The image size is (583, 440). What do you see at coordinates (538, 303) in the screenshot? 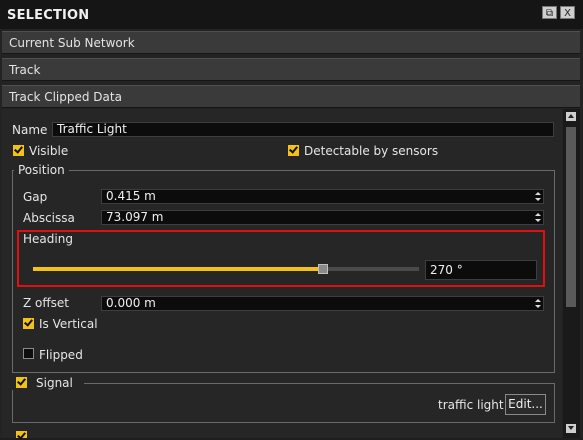
I see `z-offset-spinner-icon` at bounding box center [538, 303].